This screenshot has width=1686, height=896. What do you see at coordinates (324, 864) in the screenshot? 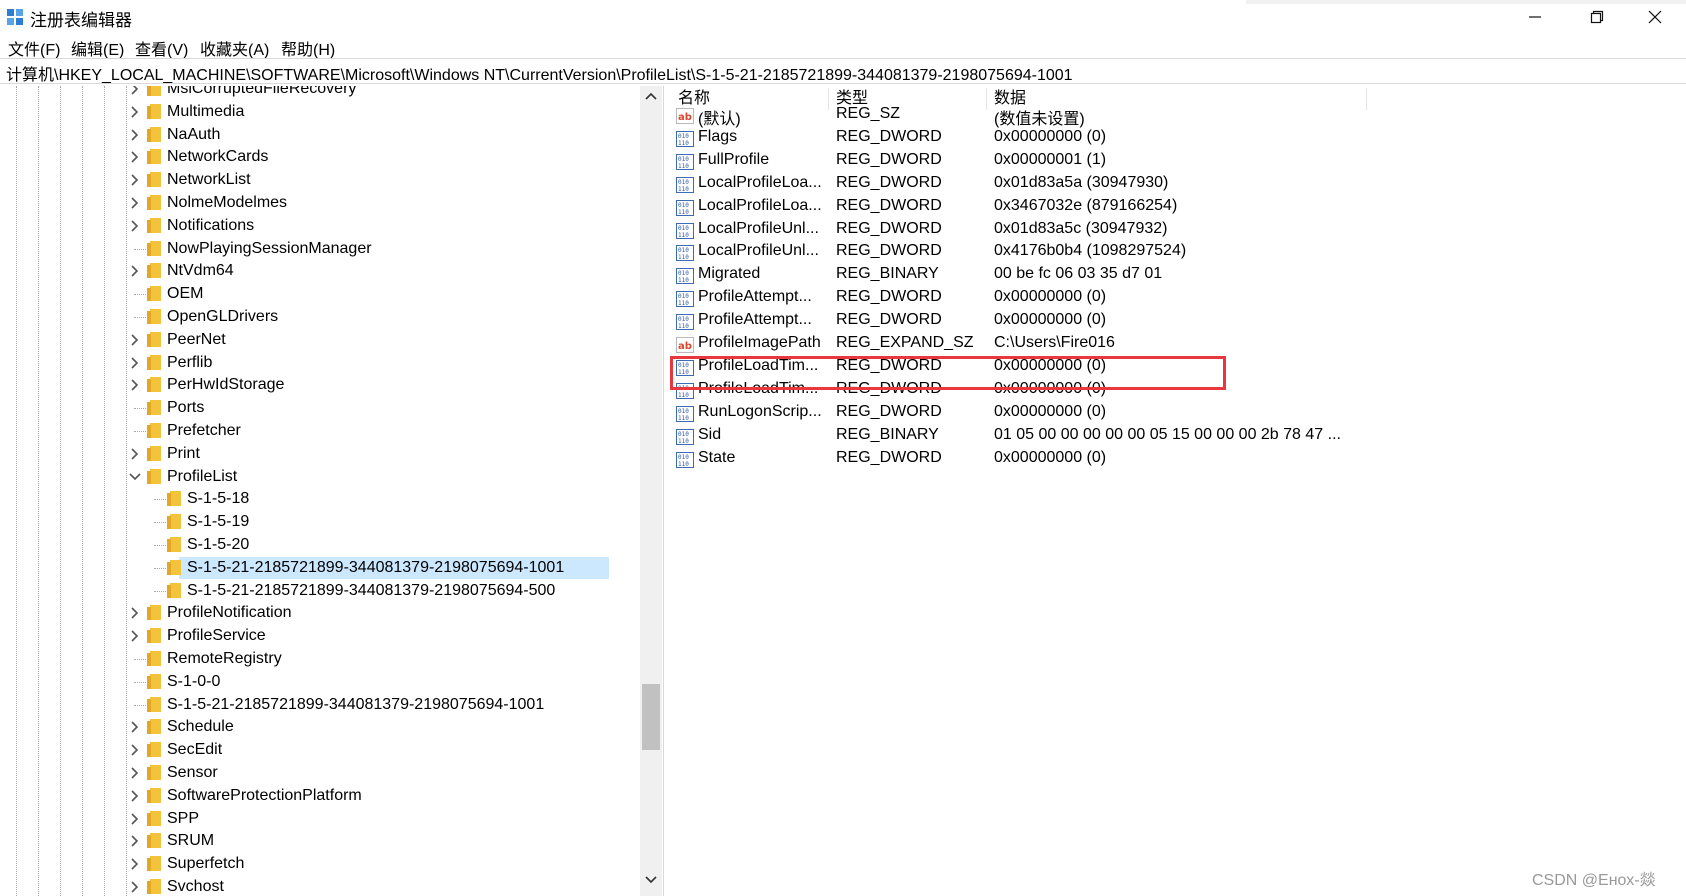
I see `tree-item: Superfetch` at bounding box center [324, 864].